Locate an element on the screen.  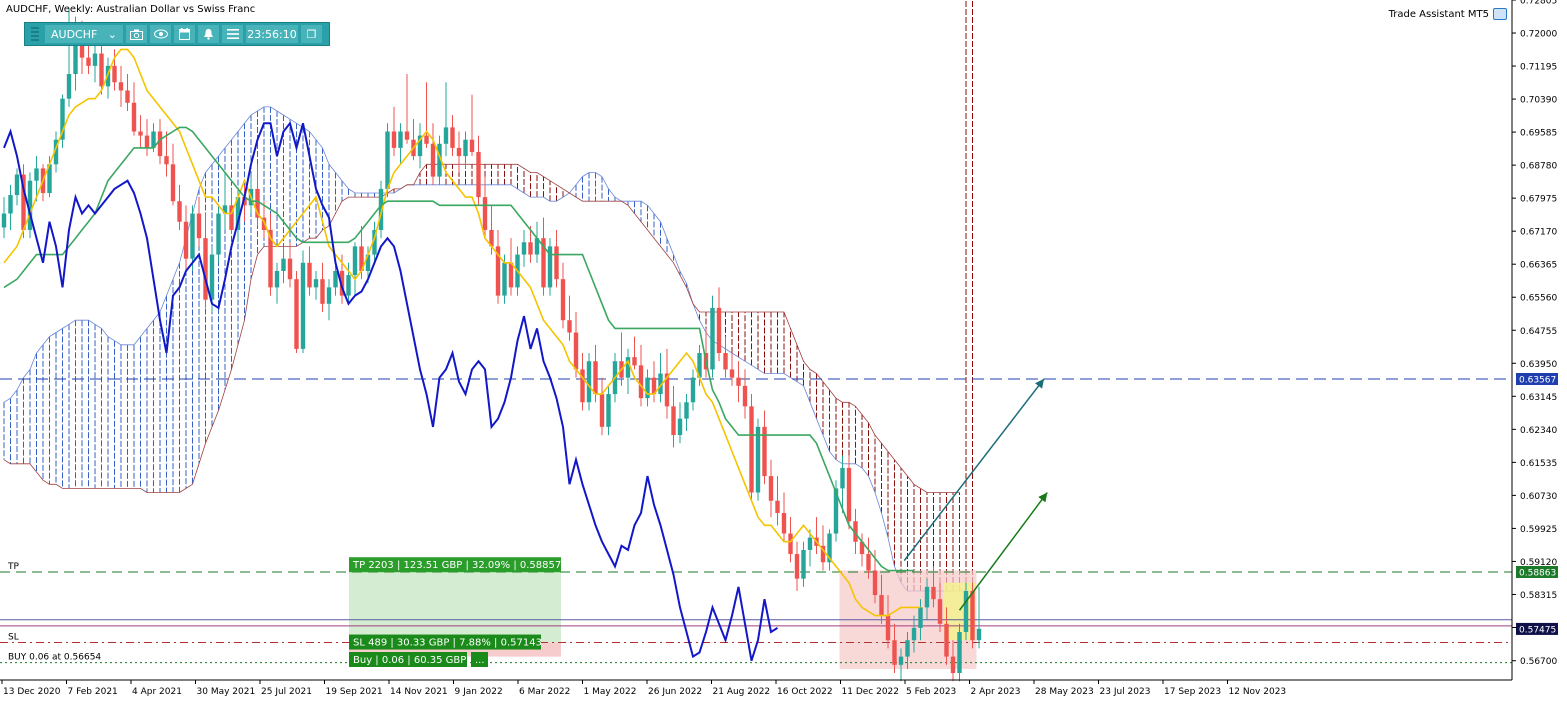
trade-assistant-label: Trade Assistant MT5 is located at coordinates (1448, 14).